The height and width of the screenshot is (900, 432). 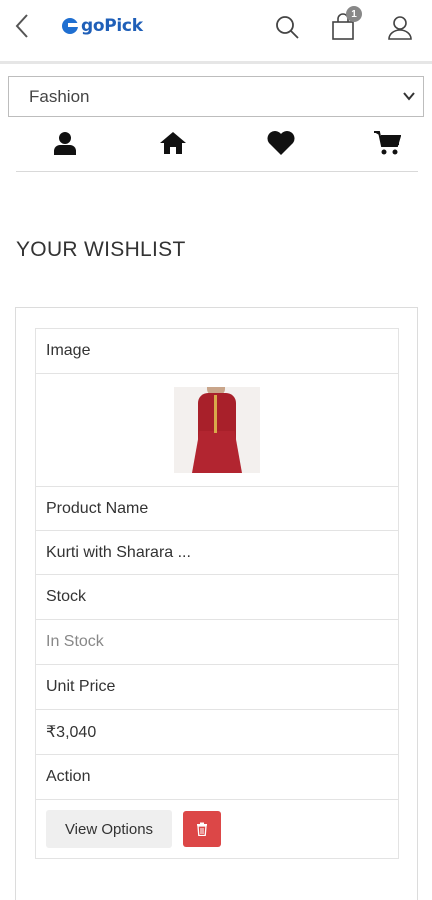 I want to click on app-header: goPick 1, so click(x=216, y=29).